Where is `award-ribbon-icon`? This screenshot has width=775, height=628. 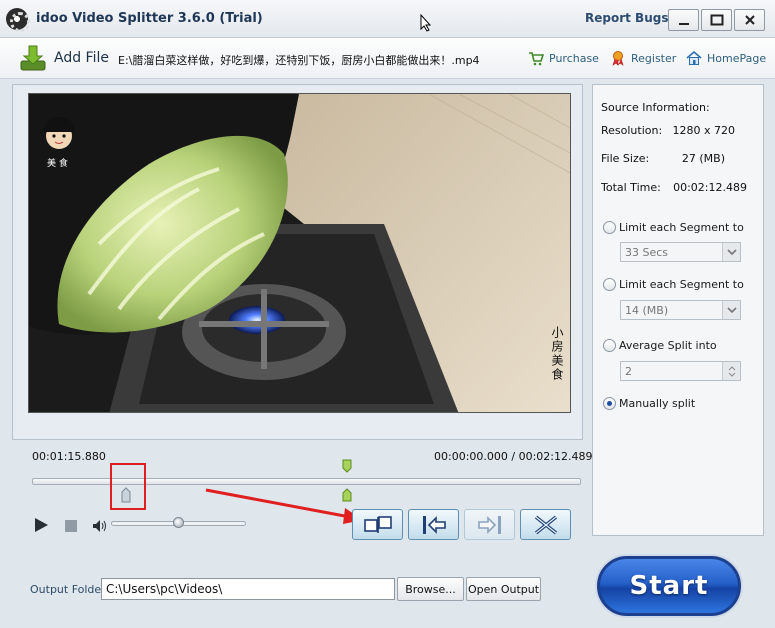 award-ribbon-icon is located at coordinates (618, 58).